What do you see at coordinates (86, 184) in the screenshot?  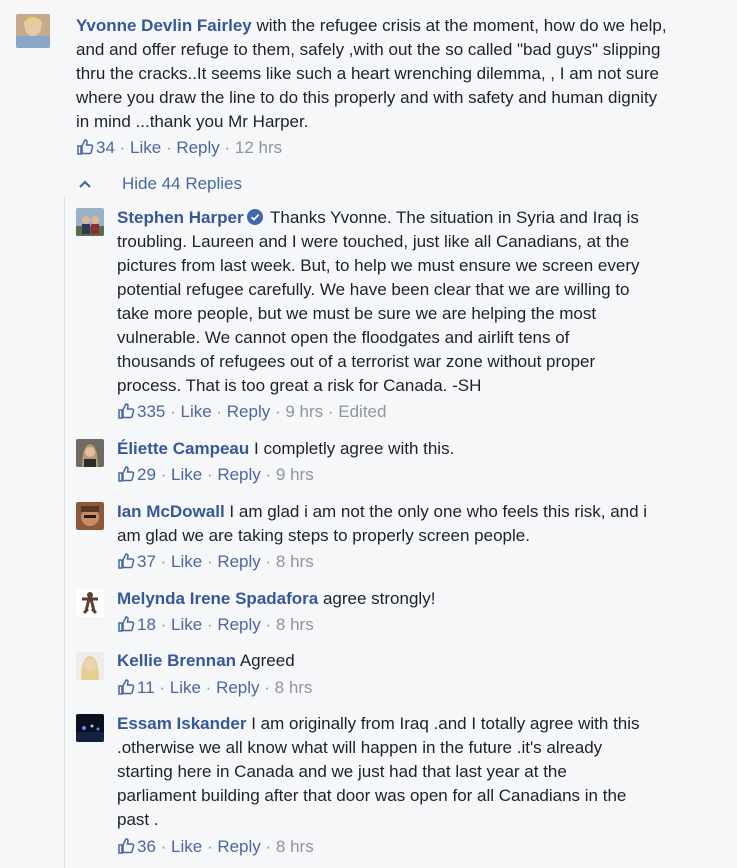 I see `chevron-up-icon` at bounding box center [86, 184].